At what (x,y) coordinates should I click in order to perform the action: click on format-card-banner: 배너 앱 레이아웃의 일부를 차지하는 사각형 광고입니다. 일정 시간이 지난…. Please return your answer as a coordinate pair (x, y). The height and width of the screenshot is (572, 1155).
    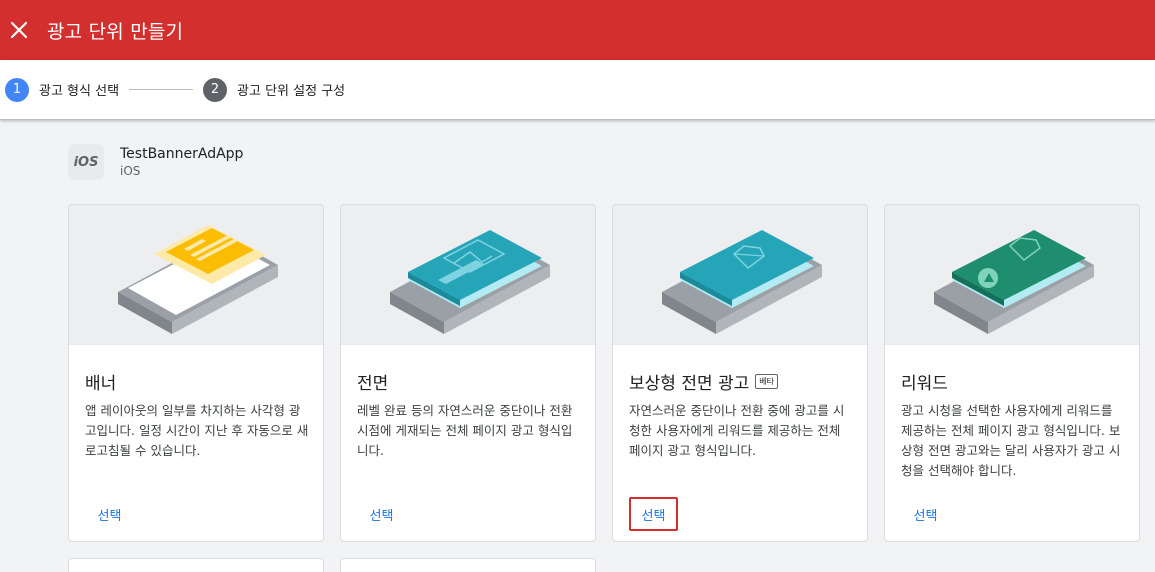
    Looking at the image, I should click on (196, 373).